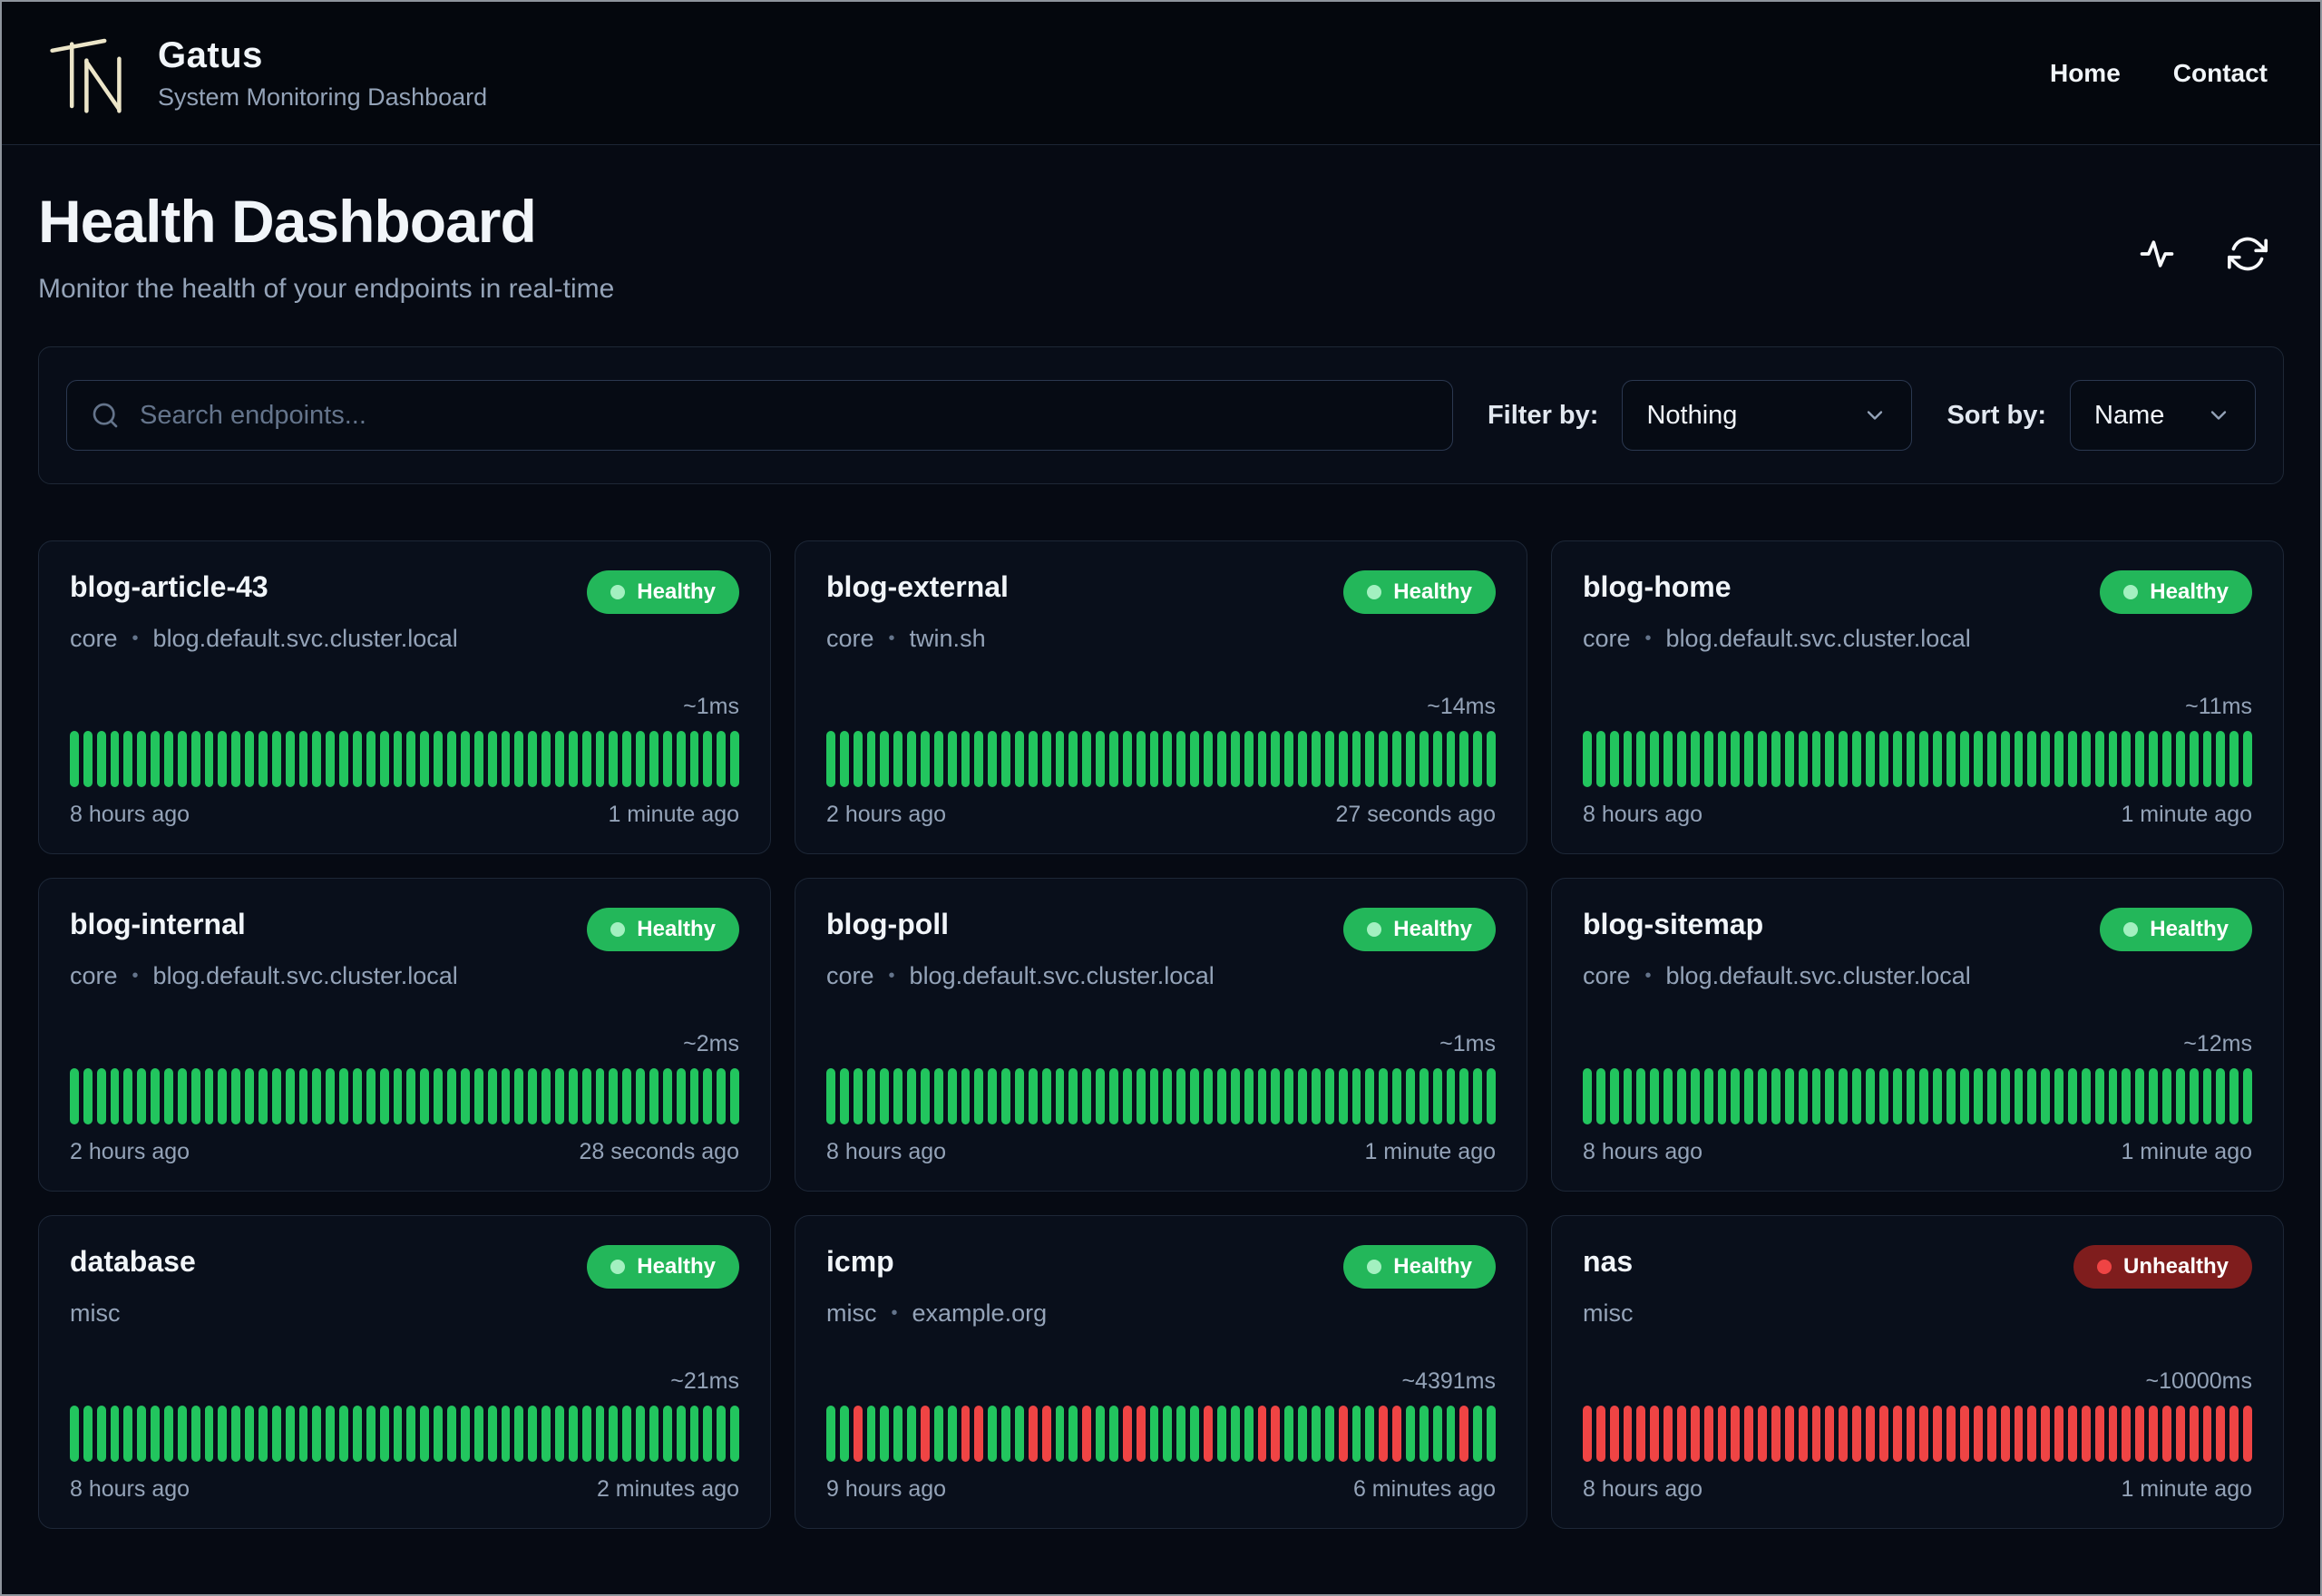  I want to click on nav-contact: Contact, so click(2220, 73).